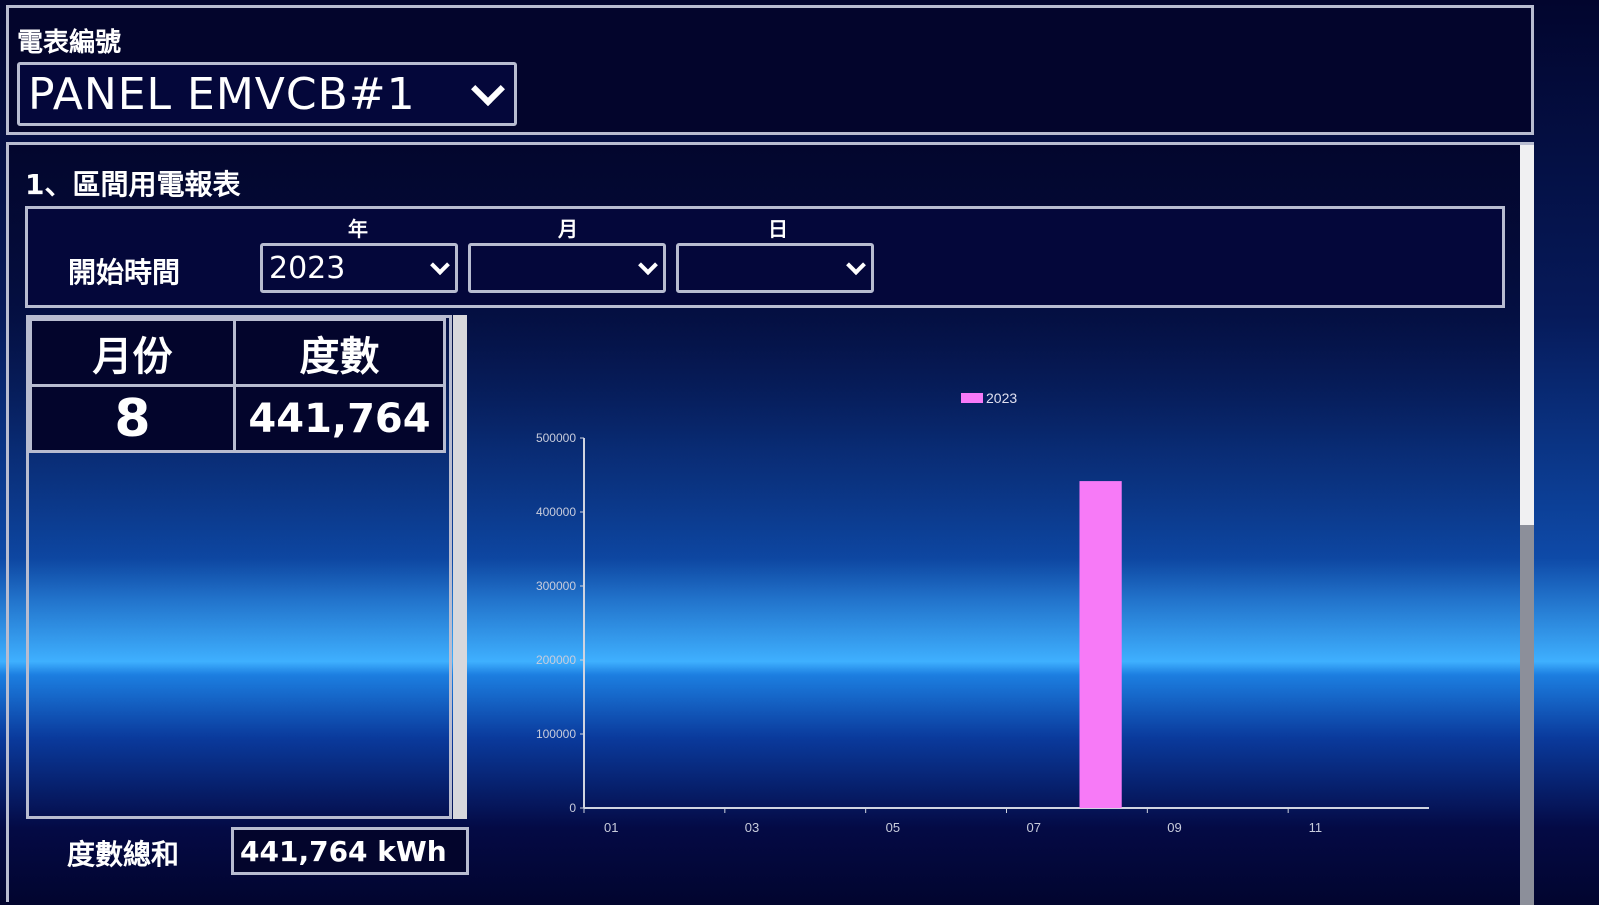  I want to click on x-tick-label: 05, so click(893, 827).